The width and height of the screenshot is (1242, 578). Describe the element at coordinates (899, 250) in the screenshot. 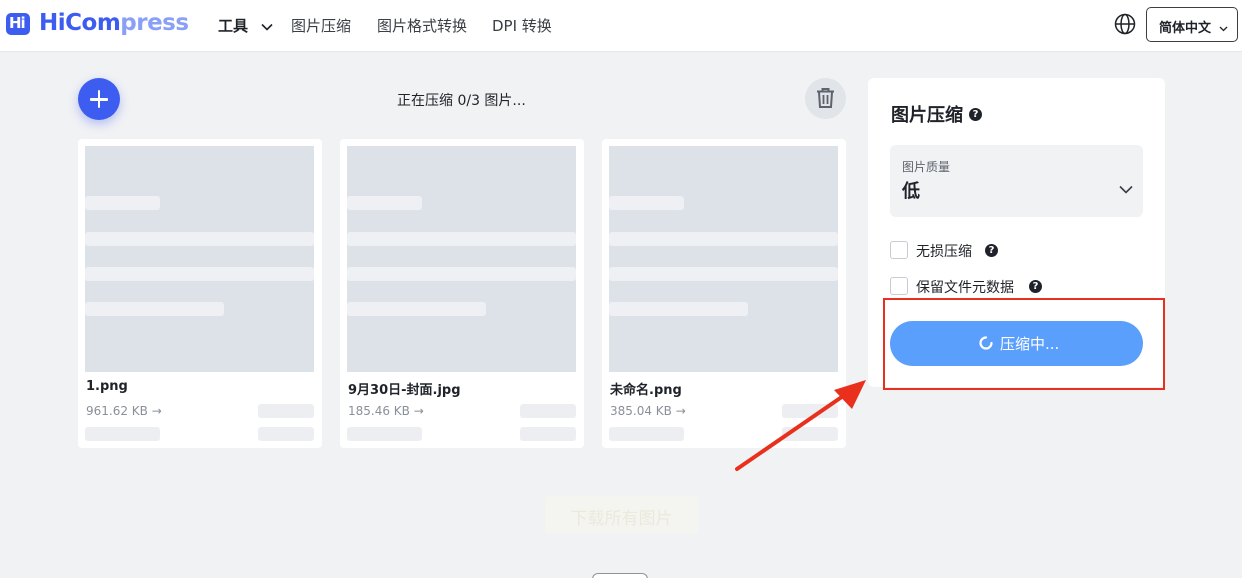

I see `lossless-checkbox` at that location.